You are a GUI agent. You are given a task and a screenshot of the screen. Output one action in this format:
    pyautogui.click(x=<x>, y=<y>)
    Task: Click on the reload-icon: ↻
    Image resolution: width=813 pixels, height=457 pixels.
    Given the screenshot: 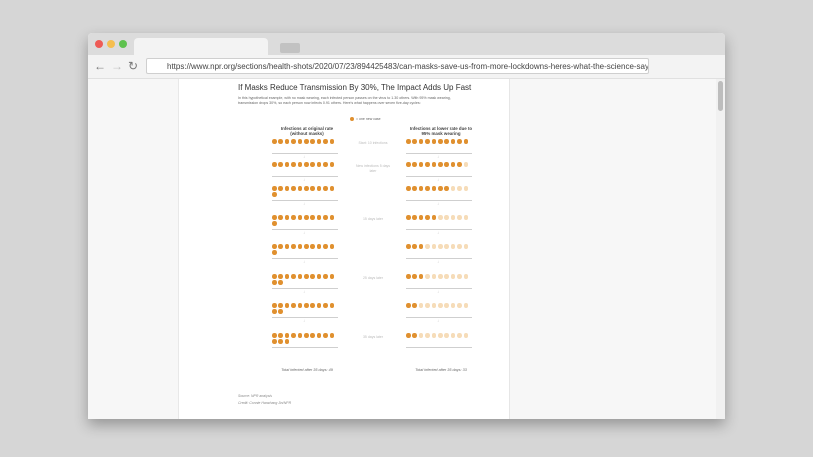 What is the action you would take?
    pyautogui.click(x=133, y=66)
    